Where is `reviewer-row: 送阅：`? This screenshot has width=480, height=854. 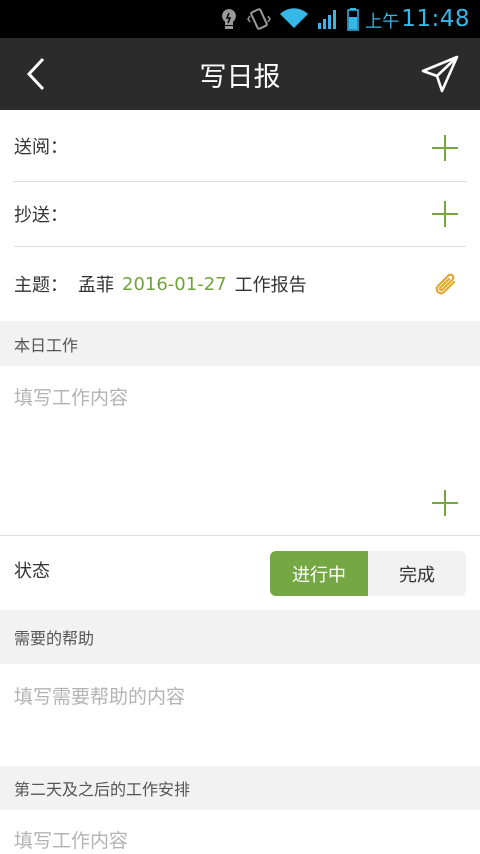 reviewer-row: 送阅： is located at coordinates (247, 146).